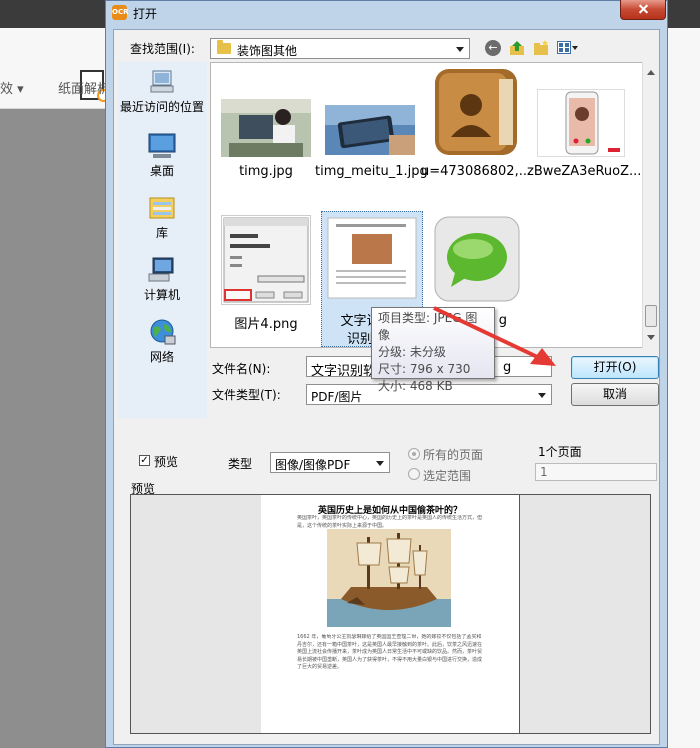 The width and height of the screenshot is (700, 748). What do you see at coordinates (337, 397) in the screenshot?
I see `filetype-value: PDF/图片` at bounding box center [337, 397].